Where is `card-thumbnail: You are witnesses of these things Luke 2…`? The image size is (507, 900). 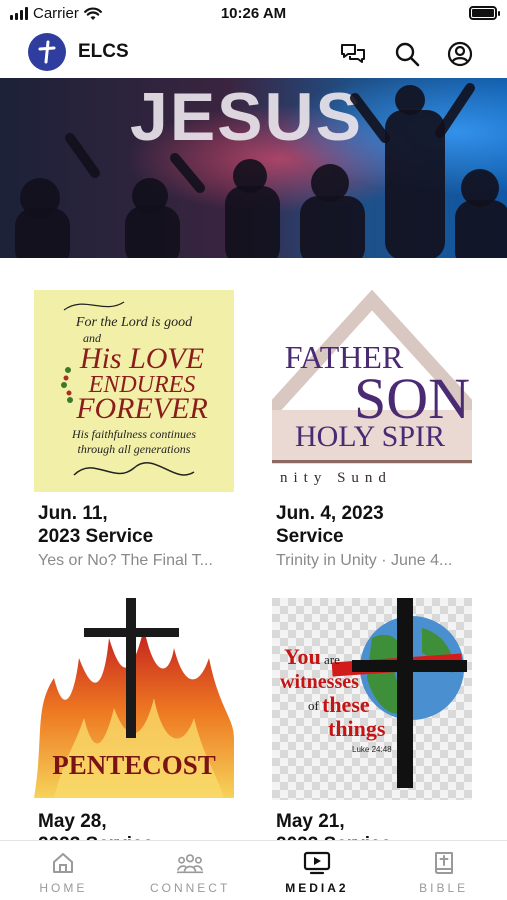 card-thumbnail: You are witnesses of these things Luke 2… is located at coordinates (372, 699).